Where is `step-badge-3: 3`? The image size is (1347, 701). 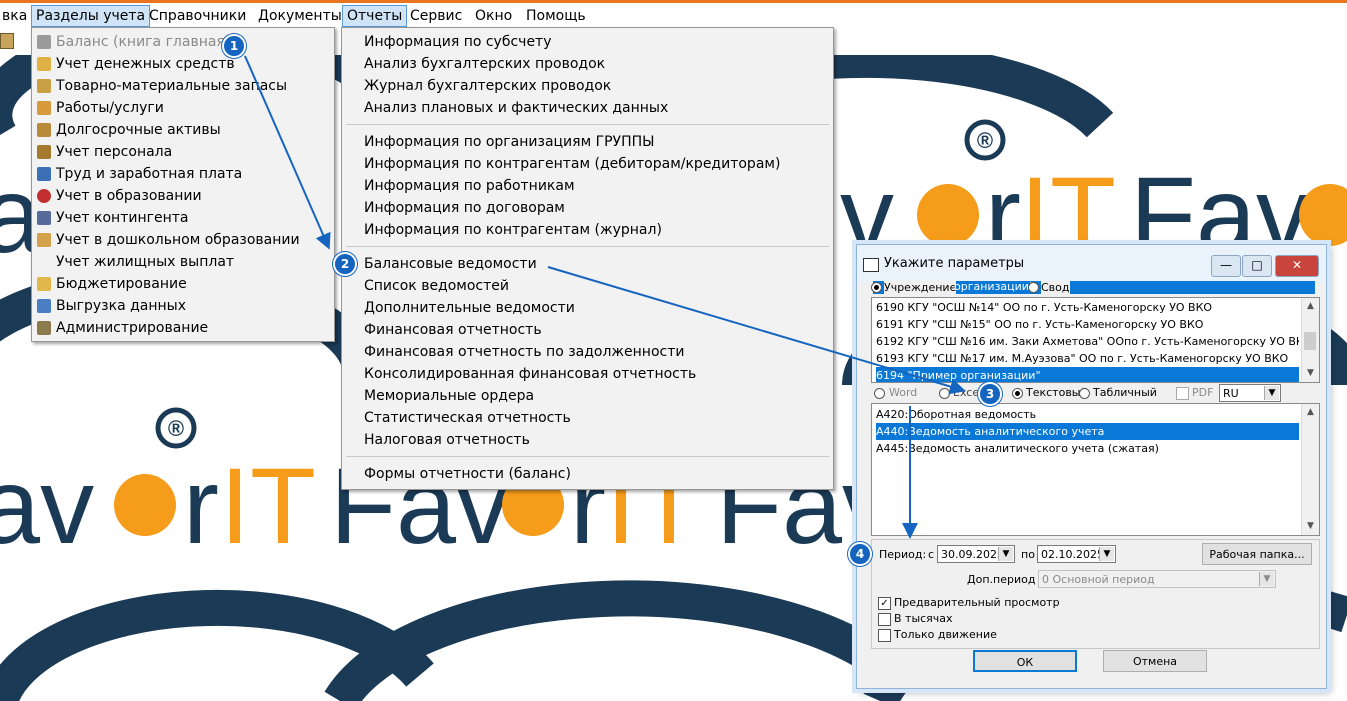 step-badge-3: 3 is located at coordinates (990, 394).